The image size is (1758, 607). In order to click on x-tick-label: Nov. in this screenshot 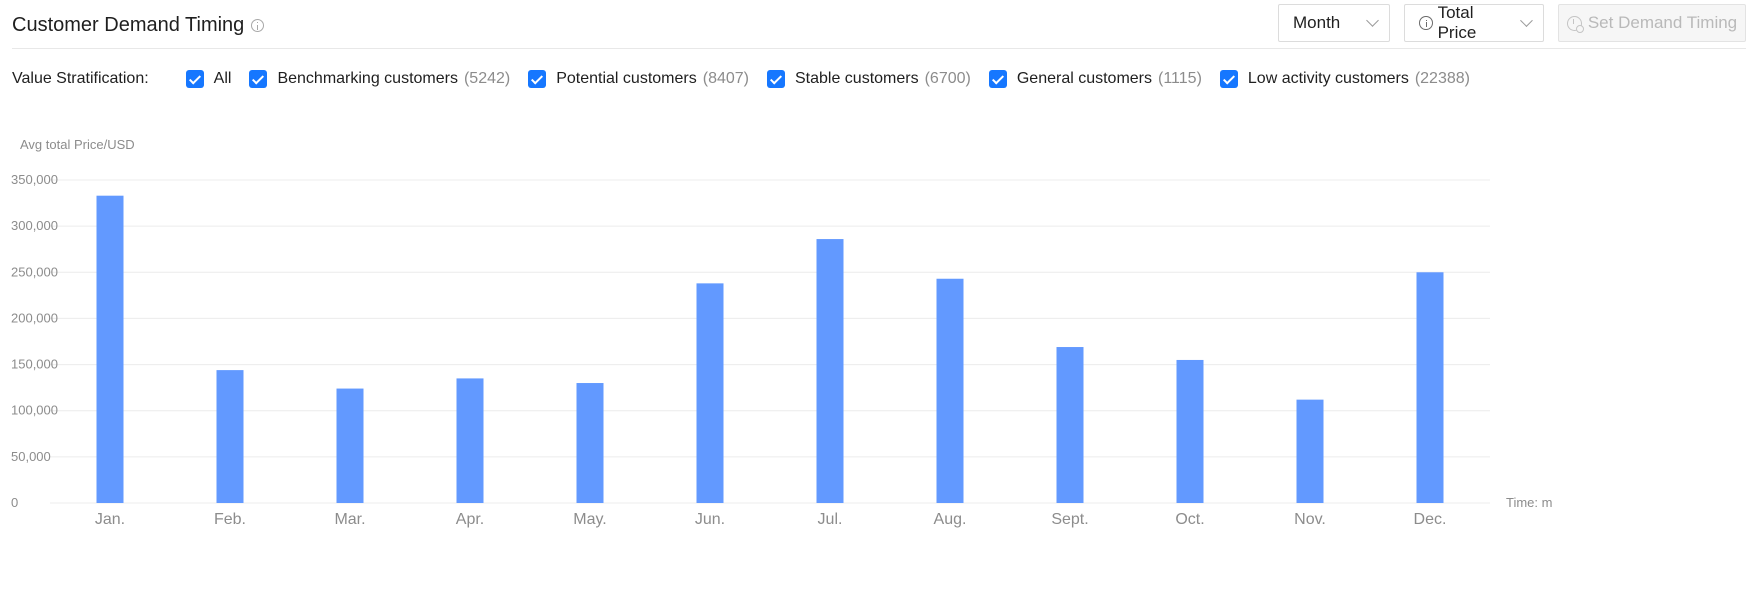, I will do `click(1310, 519)`.